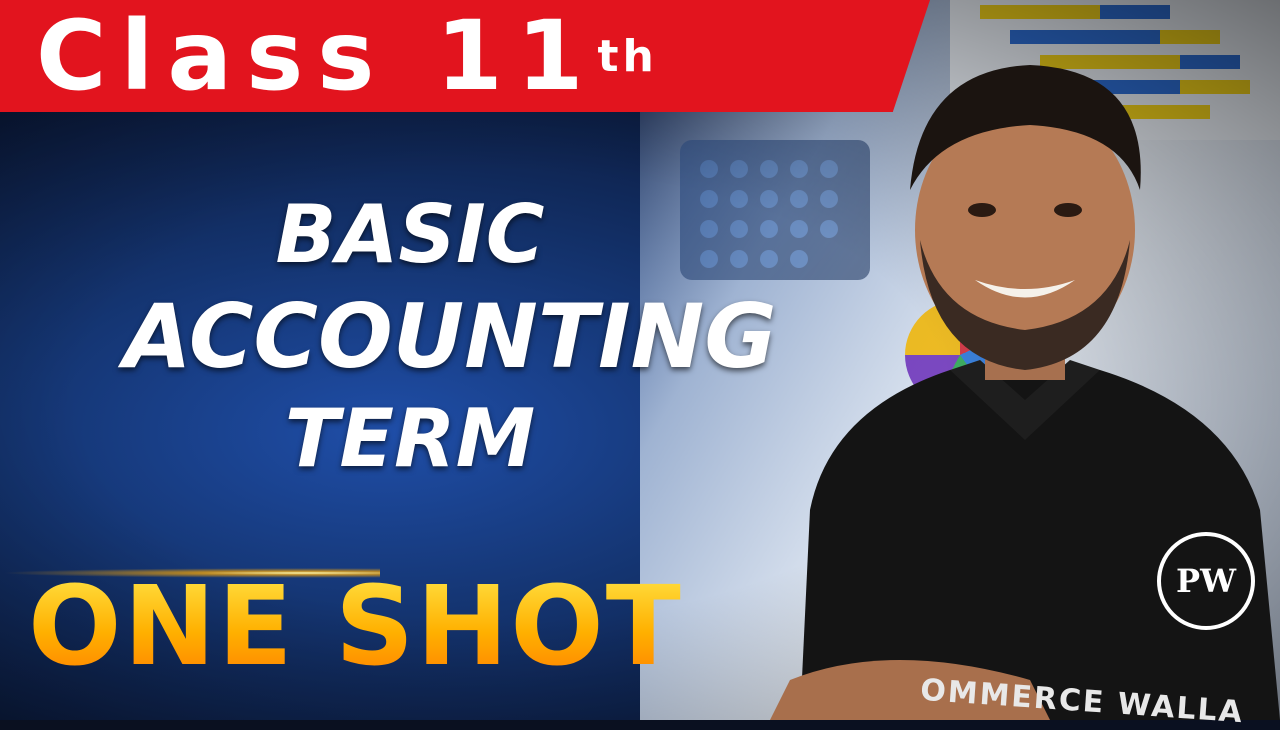 The image size is (1280, 730). I want to click on class-title-superscript: th, so click(627, 56).